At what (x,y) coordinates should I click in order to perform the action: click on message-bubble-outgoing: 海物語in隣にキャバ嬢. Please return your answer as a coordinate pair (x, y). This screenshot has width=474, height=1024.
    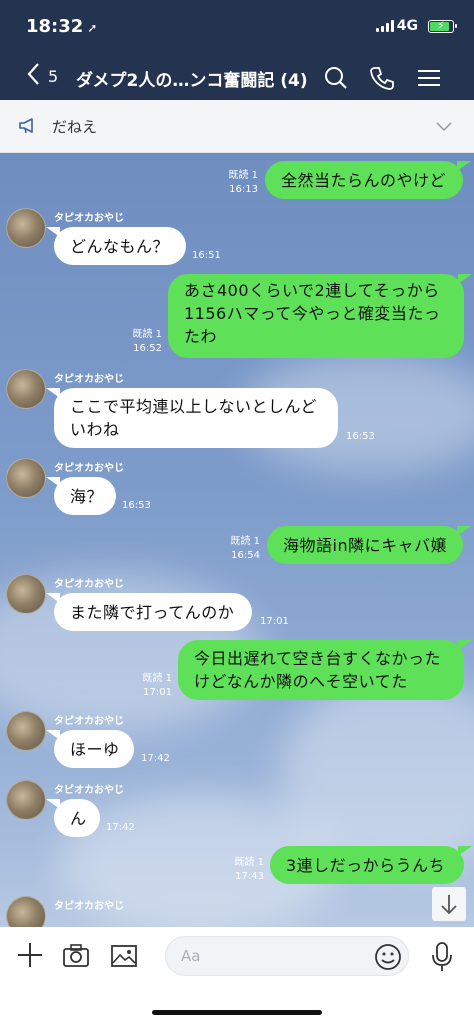
    Looking at the image, I should click on (369, 545).